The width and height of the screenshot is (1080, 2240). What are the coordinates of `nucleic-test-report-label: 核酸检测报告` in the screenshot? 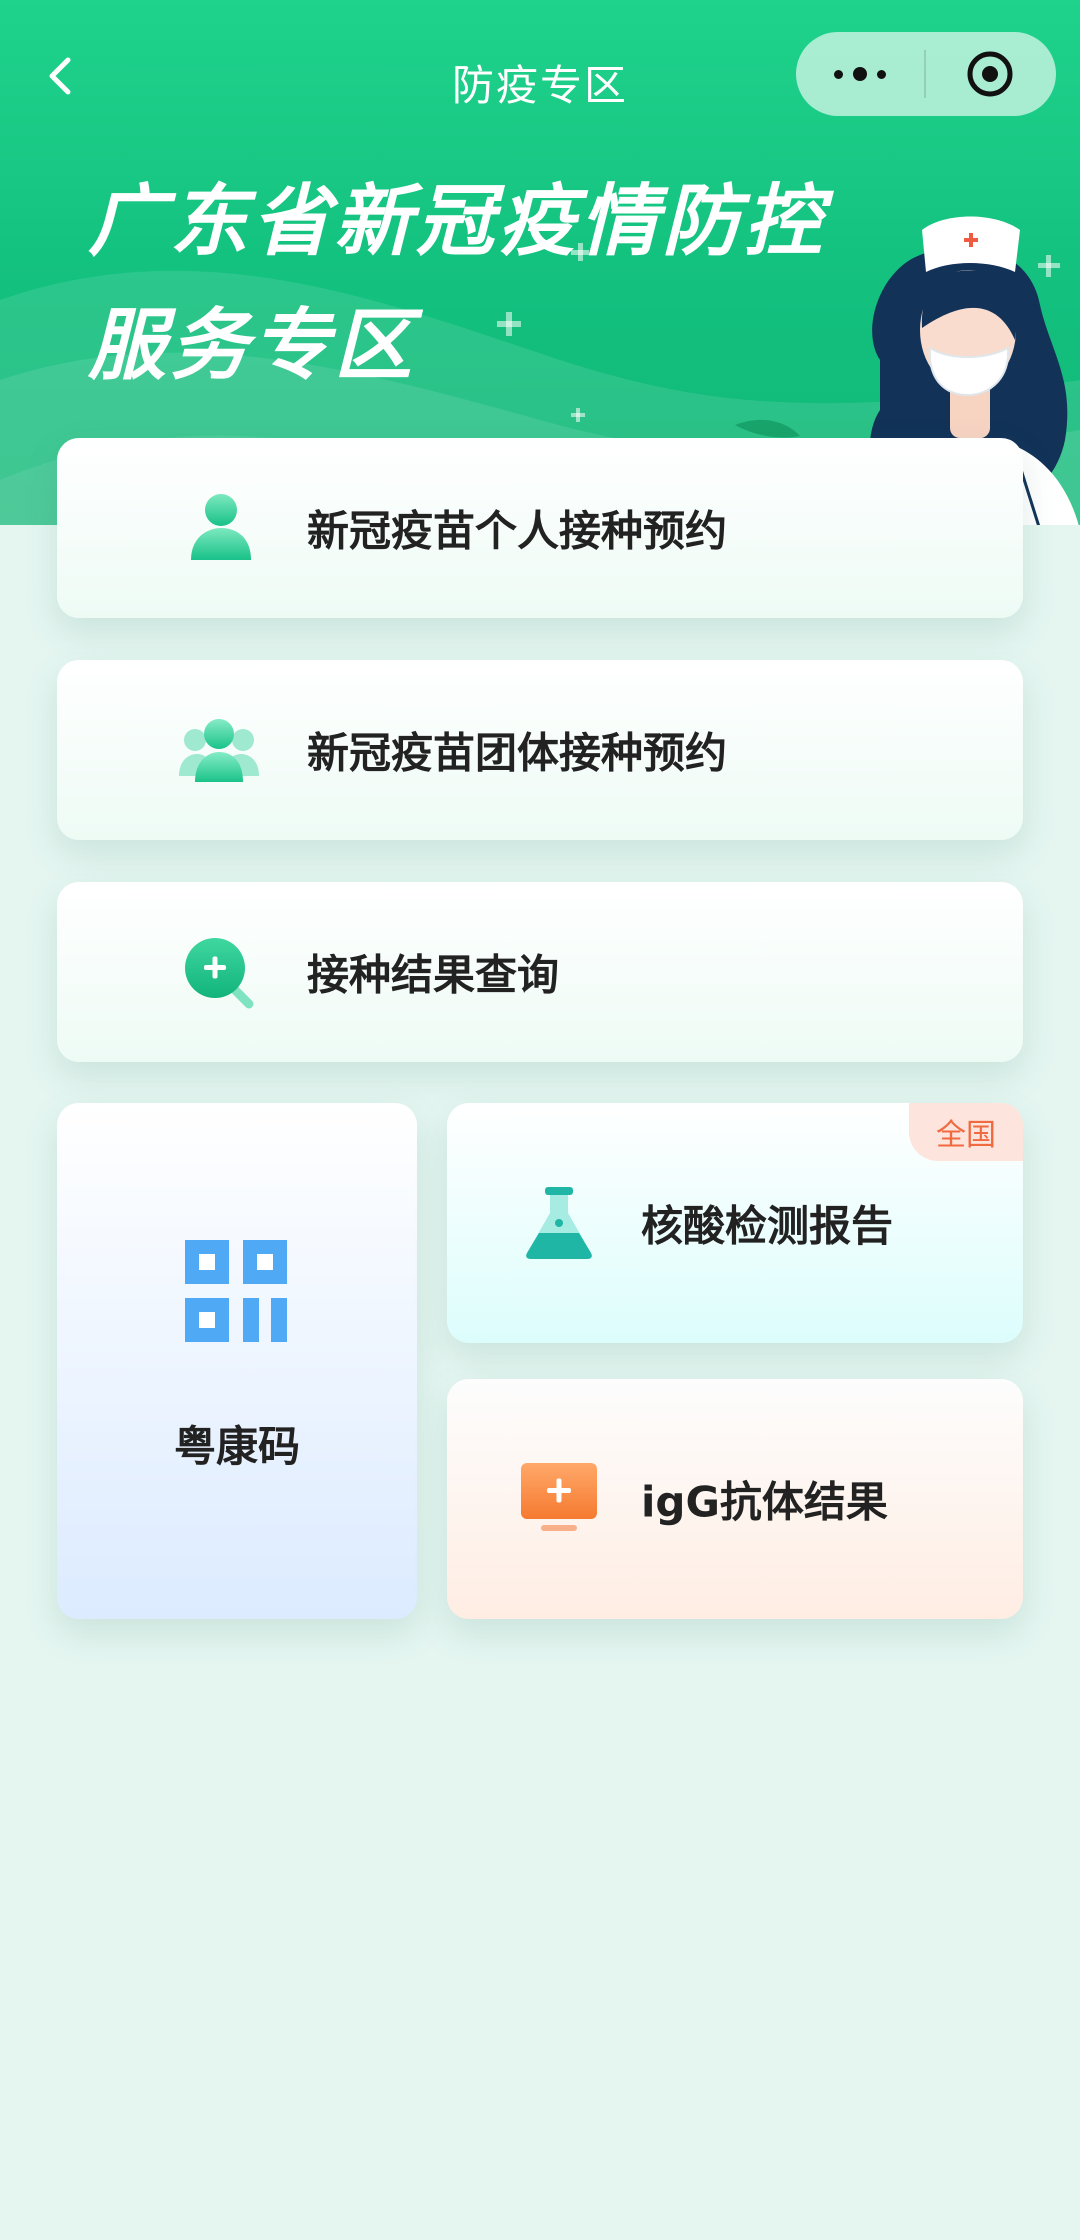 It's located at (767, 1226).